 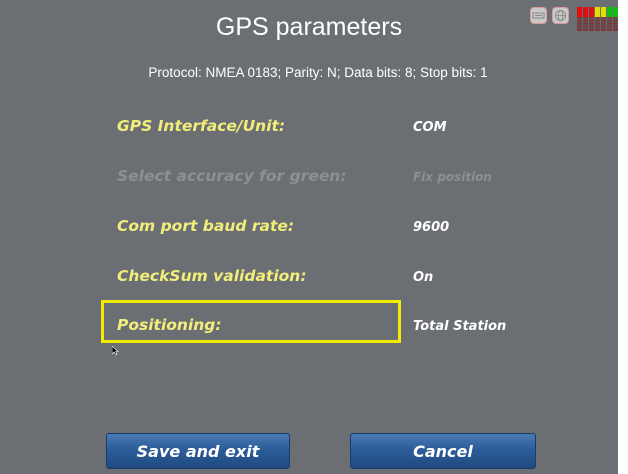 I want to click on globe-glyph, so click(x=560, y=15).